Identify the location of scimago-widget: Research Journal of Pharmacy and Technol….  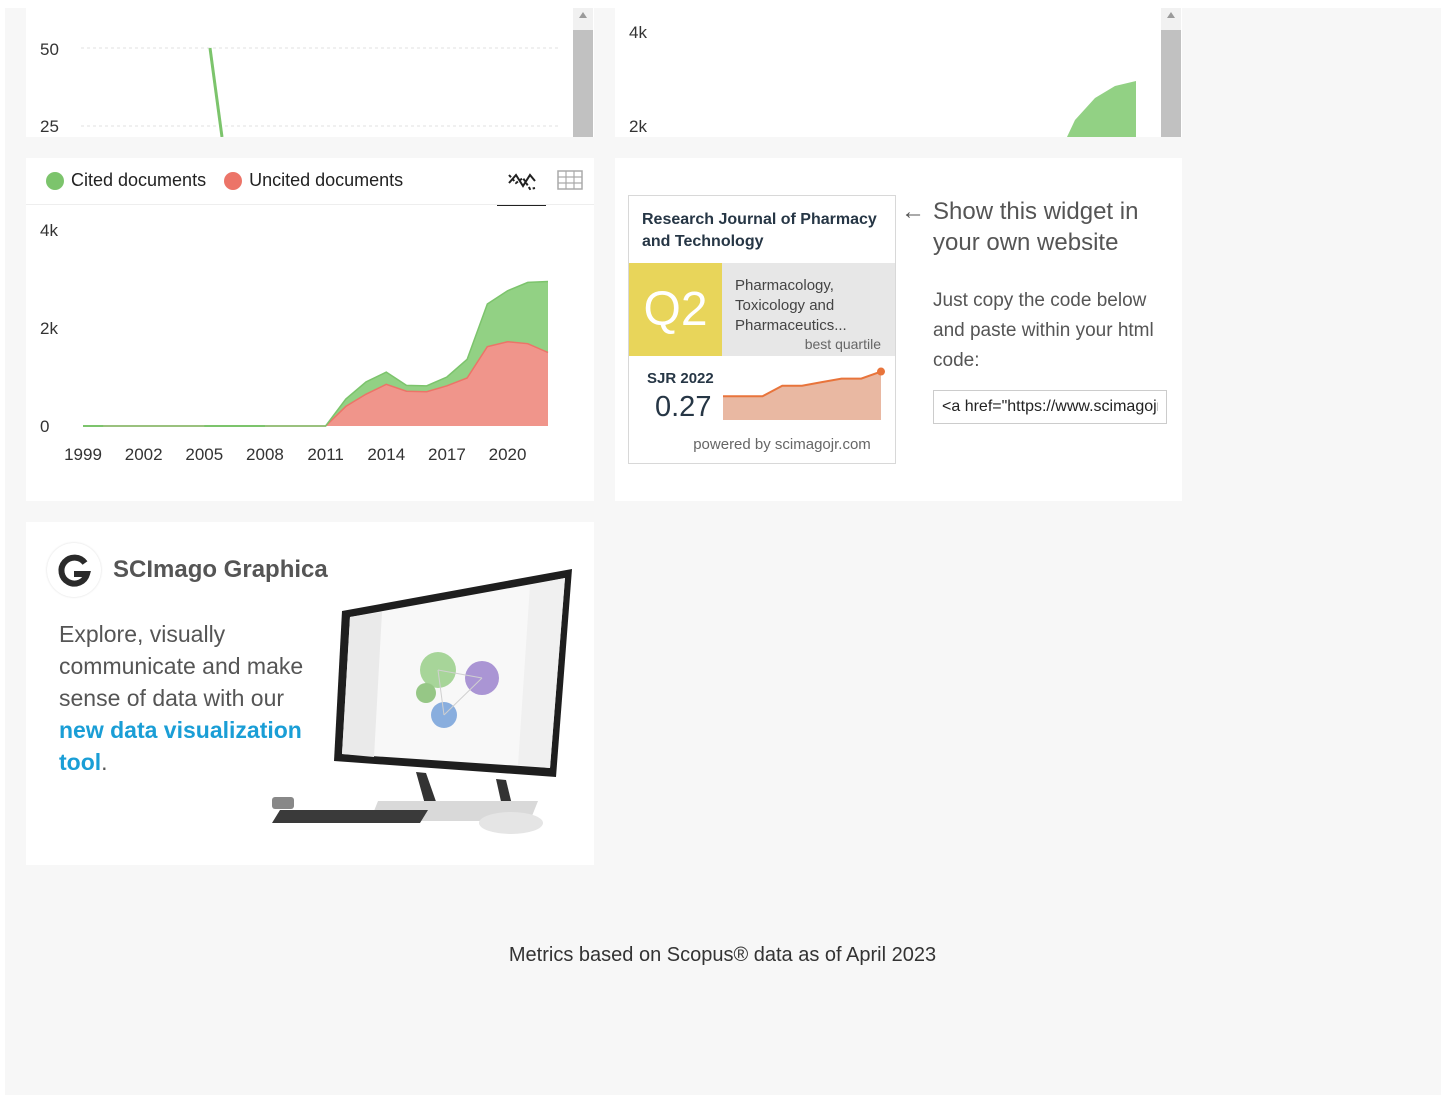
(762, 329).